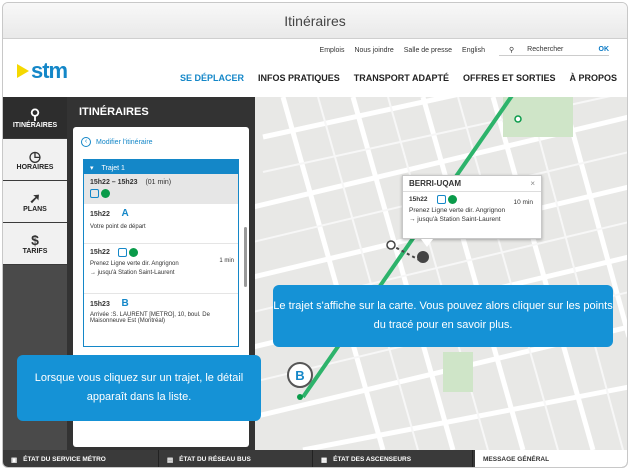 The width and height of the screenshot is (630, 470). I want to click on elevator-icon: ▦, so click(324, 460).